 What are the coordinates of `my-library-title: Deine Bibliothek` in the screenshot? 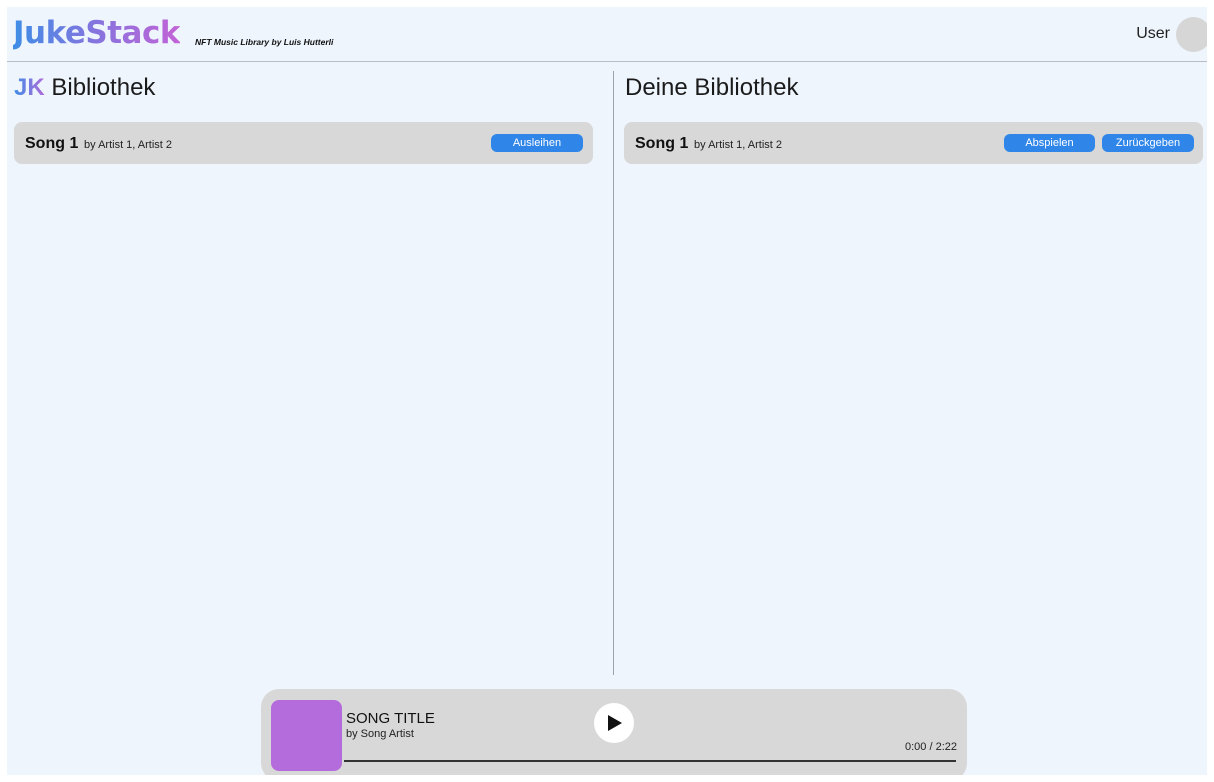 It's located at (712, 87).